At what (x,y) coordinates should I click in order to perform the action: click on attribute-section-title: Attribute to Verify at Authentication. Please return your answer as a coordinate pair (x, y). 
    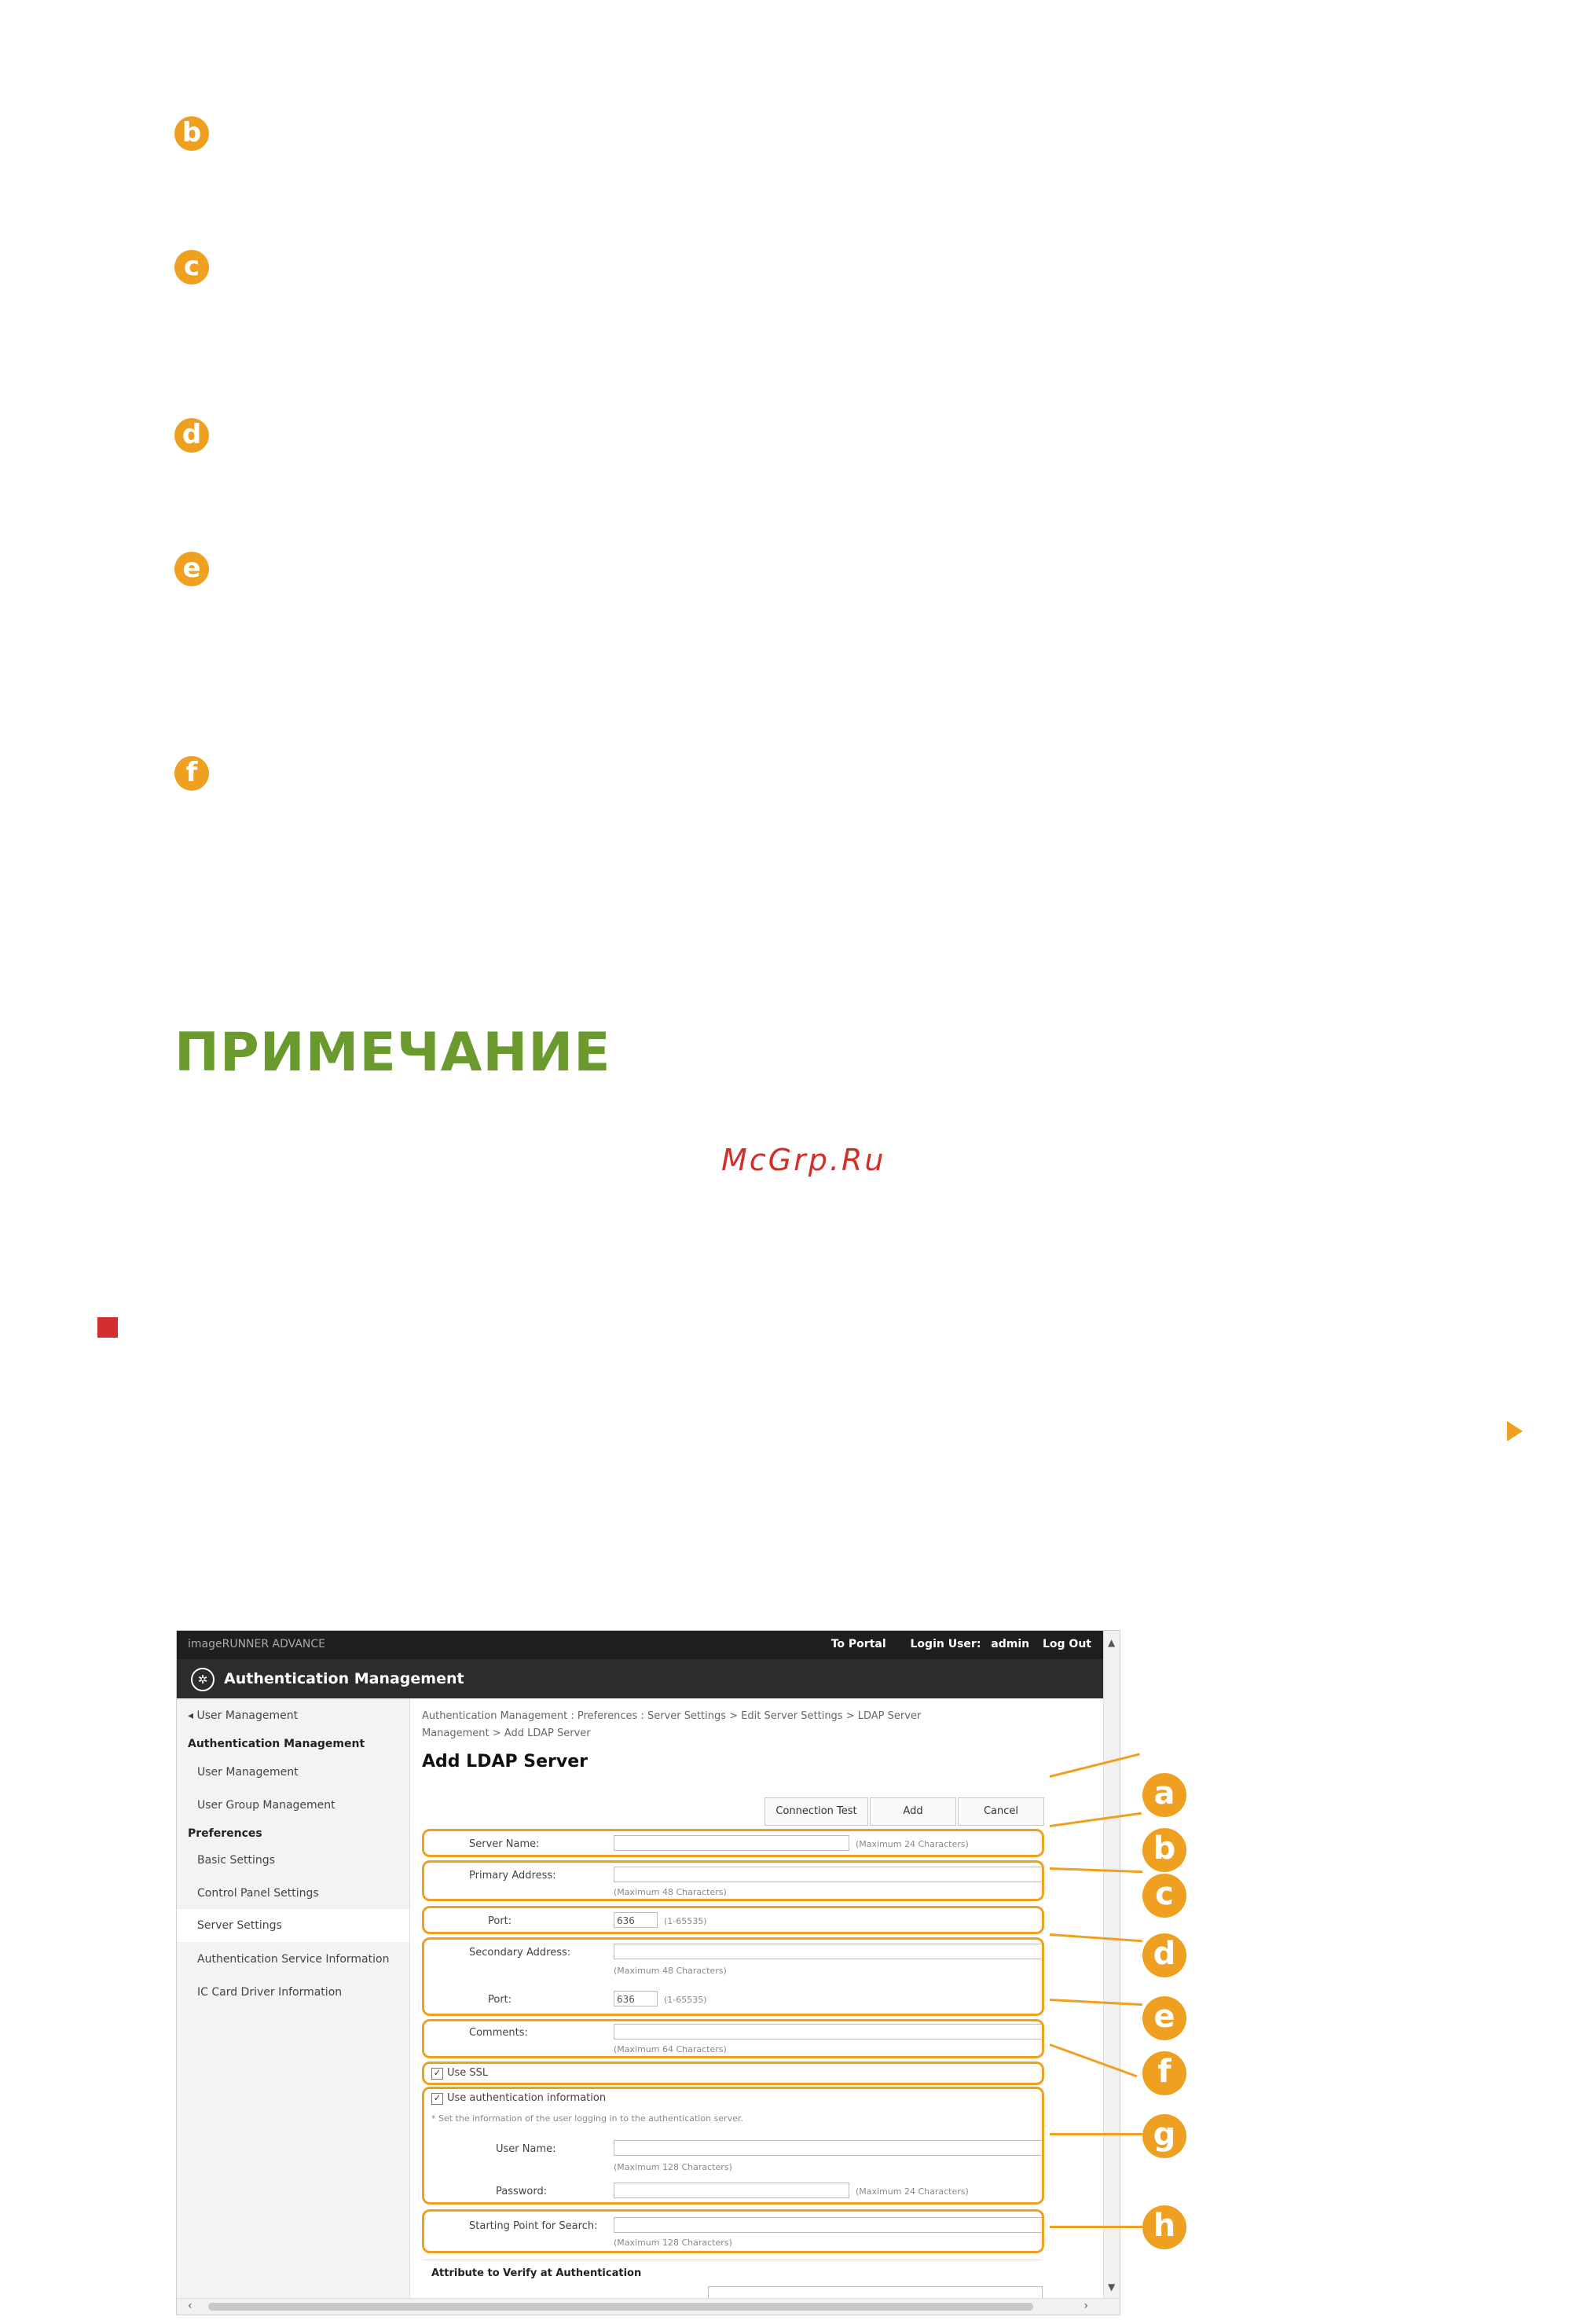
    Looking at the image, I should click on (536, 2273).